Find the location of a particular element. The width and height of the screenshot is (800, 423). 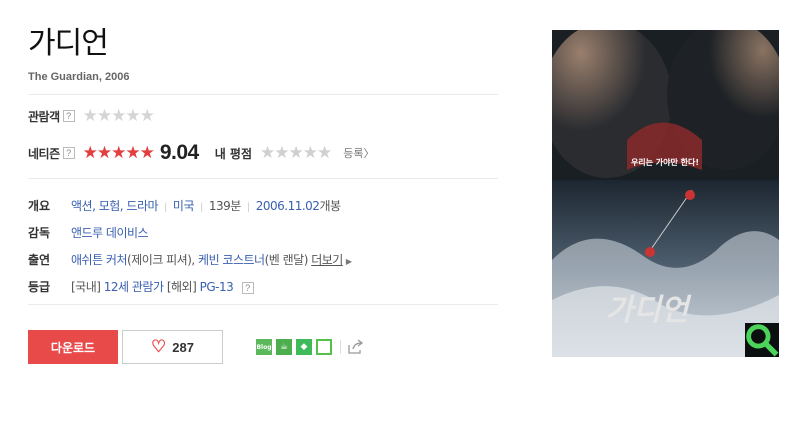

audience-label: 관람객 is located at coordinates (44, 116).